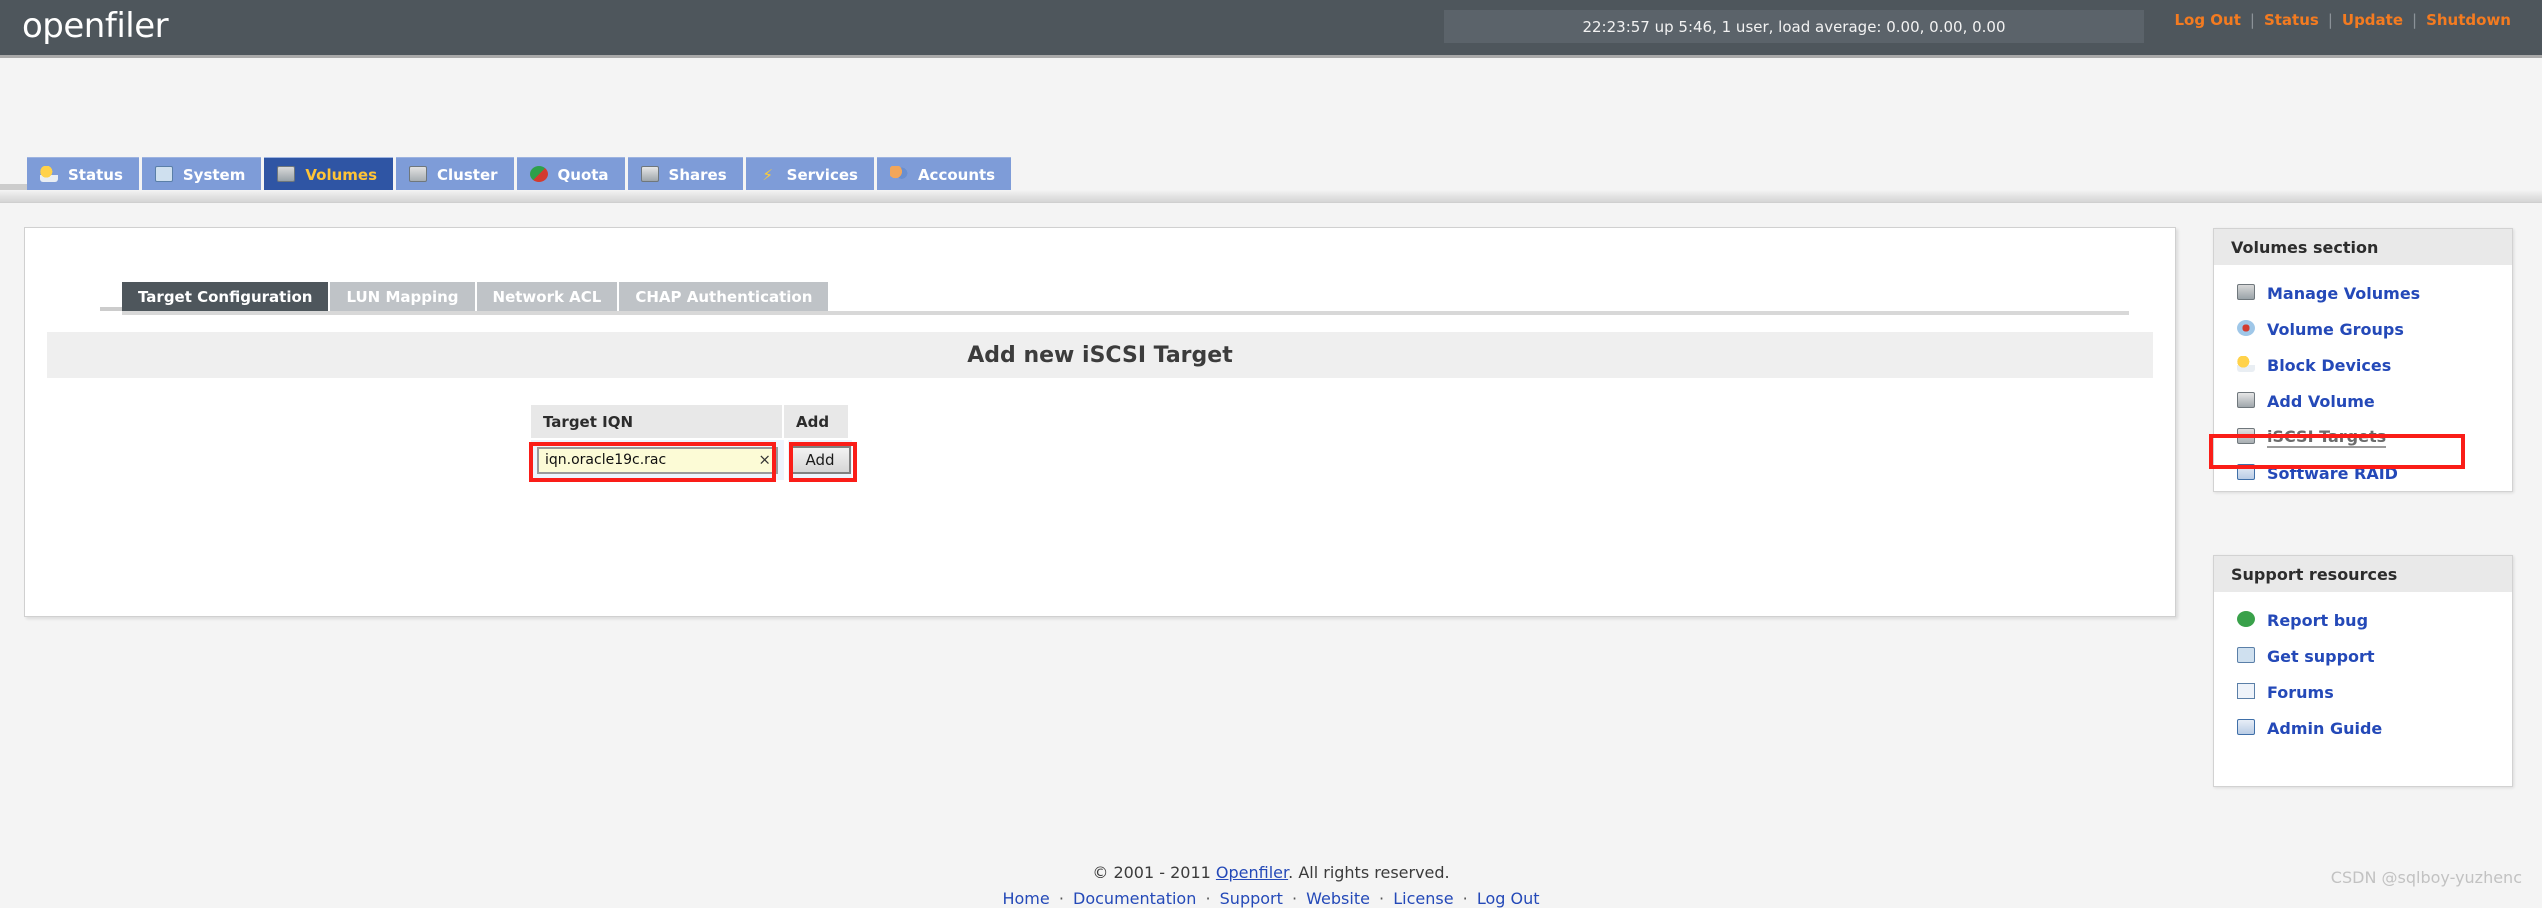 This screenshot has height=908, width=2542. I want to click on subtab-chap-authentication: CHAP Authentication, so click(724, 296).